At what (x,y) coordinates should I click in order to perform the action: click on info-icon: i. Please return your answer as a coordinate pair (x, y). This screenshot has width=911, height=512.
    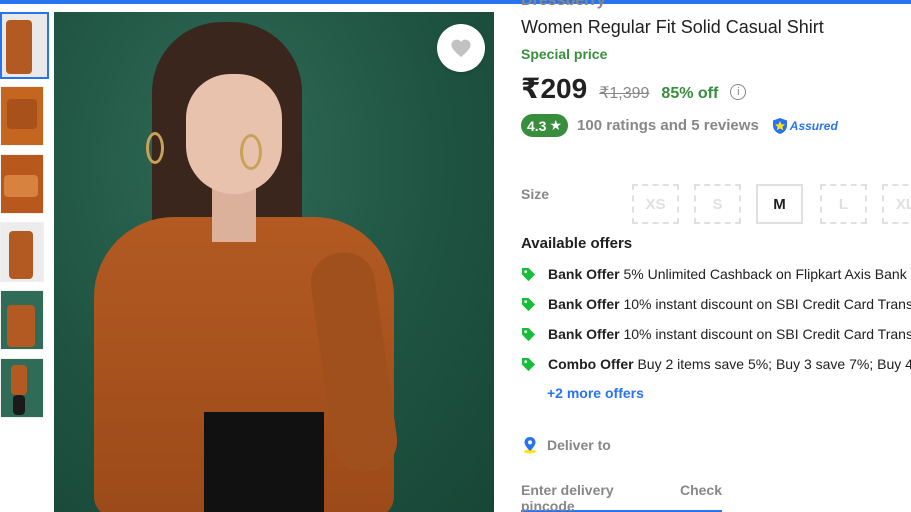
    Looking at the image, I should click on (738, 91).